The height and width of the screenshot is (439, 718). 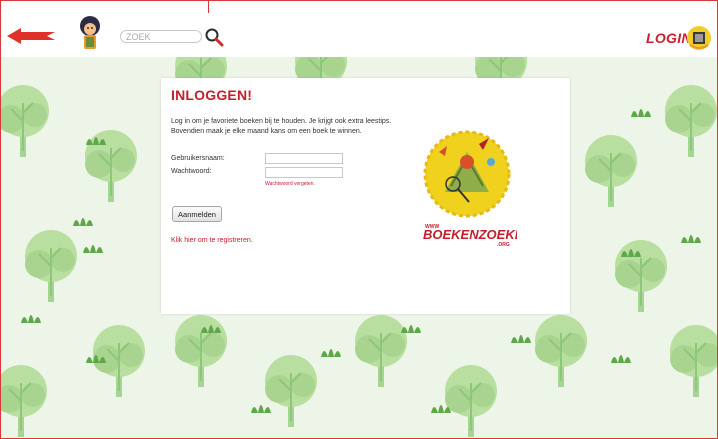 What do you see at coordinates (197, 214) in the screenshot?
I see `login-button: Aanmelden` at bounding box center [197, 214].